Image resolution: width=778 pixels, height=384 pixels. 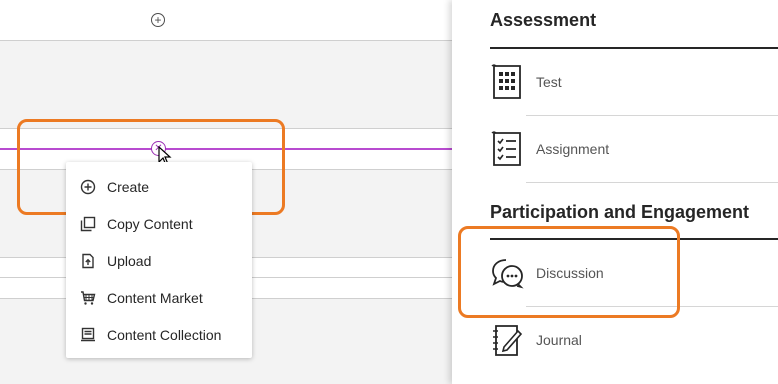 What do you see at coordinates (652, 182) in the screenshot?
I see `item-divider` at bounding box center [652, 182].